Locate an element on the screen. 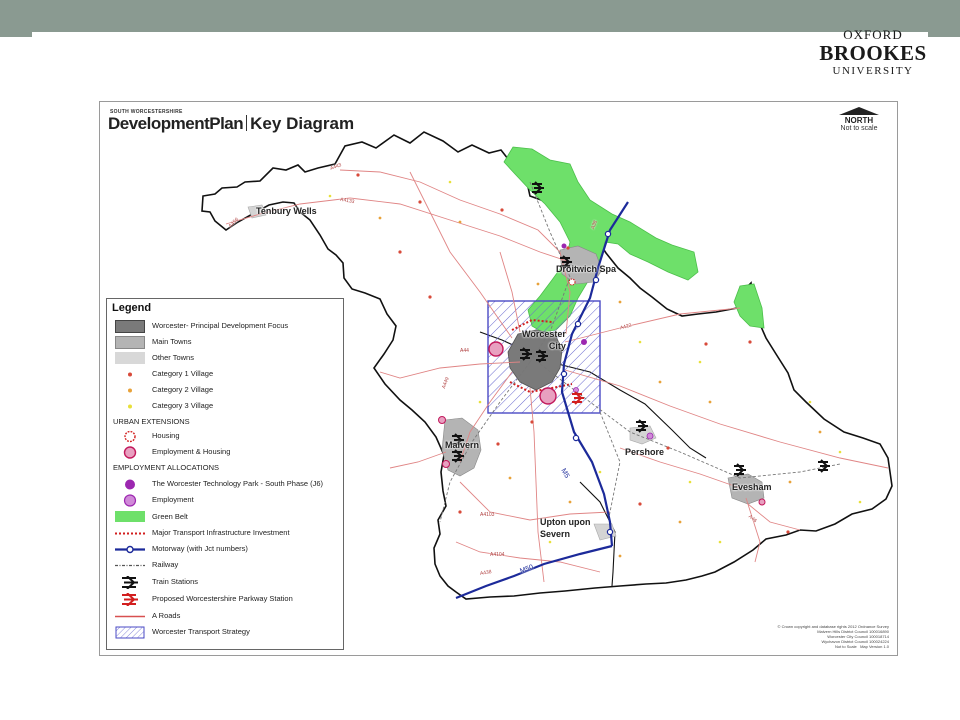  legend-label: Main Towns is located at coordinates (172, 341).